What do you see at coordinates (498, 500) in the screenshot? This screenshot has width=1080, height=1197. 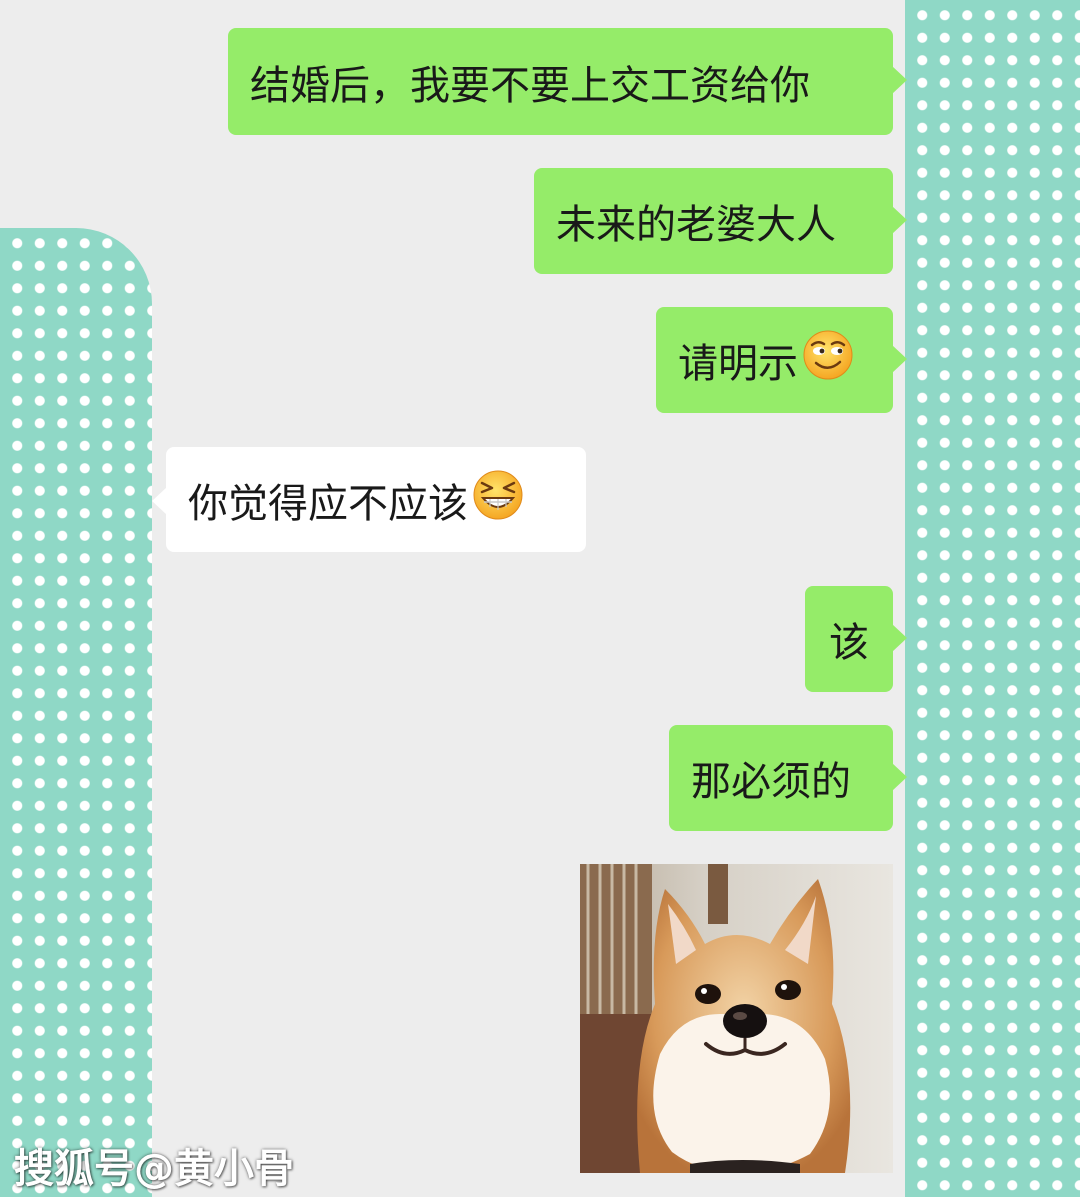 I see `grin-squint-emoji-icon` at bounding box center [498, 500].